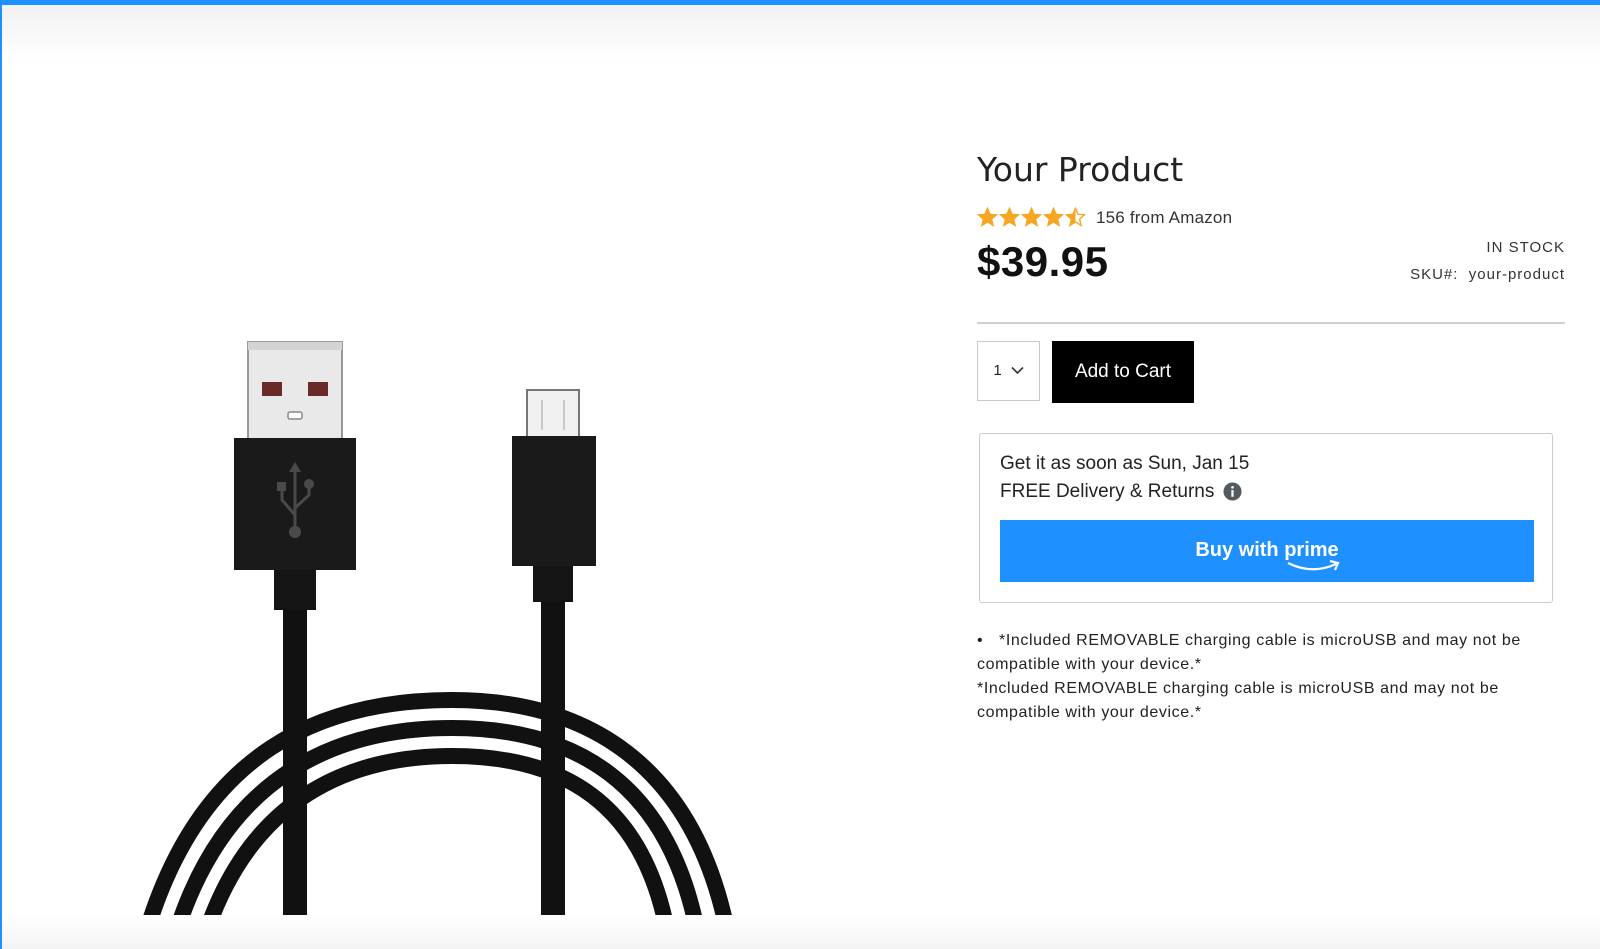 The height and width of the screenshot is (949, 1600). What do you see at coordinates (1017, 371) in the screenshot?
I see `chevron-down-icon` at bounding box center [1017, 371].